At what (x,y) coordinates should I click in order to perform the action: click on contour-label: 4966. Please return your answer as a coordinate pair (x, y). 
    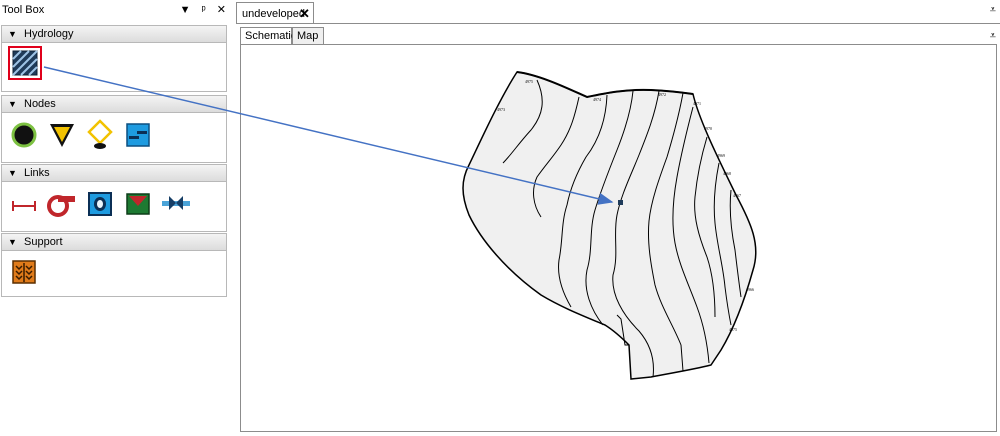
    Looking at the image, I should click on (750, 289).